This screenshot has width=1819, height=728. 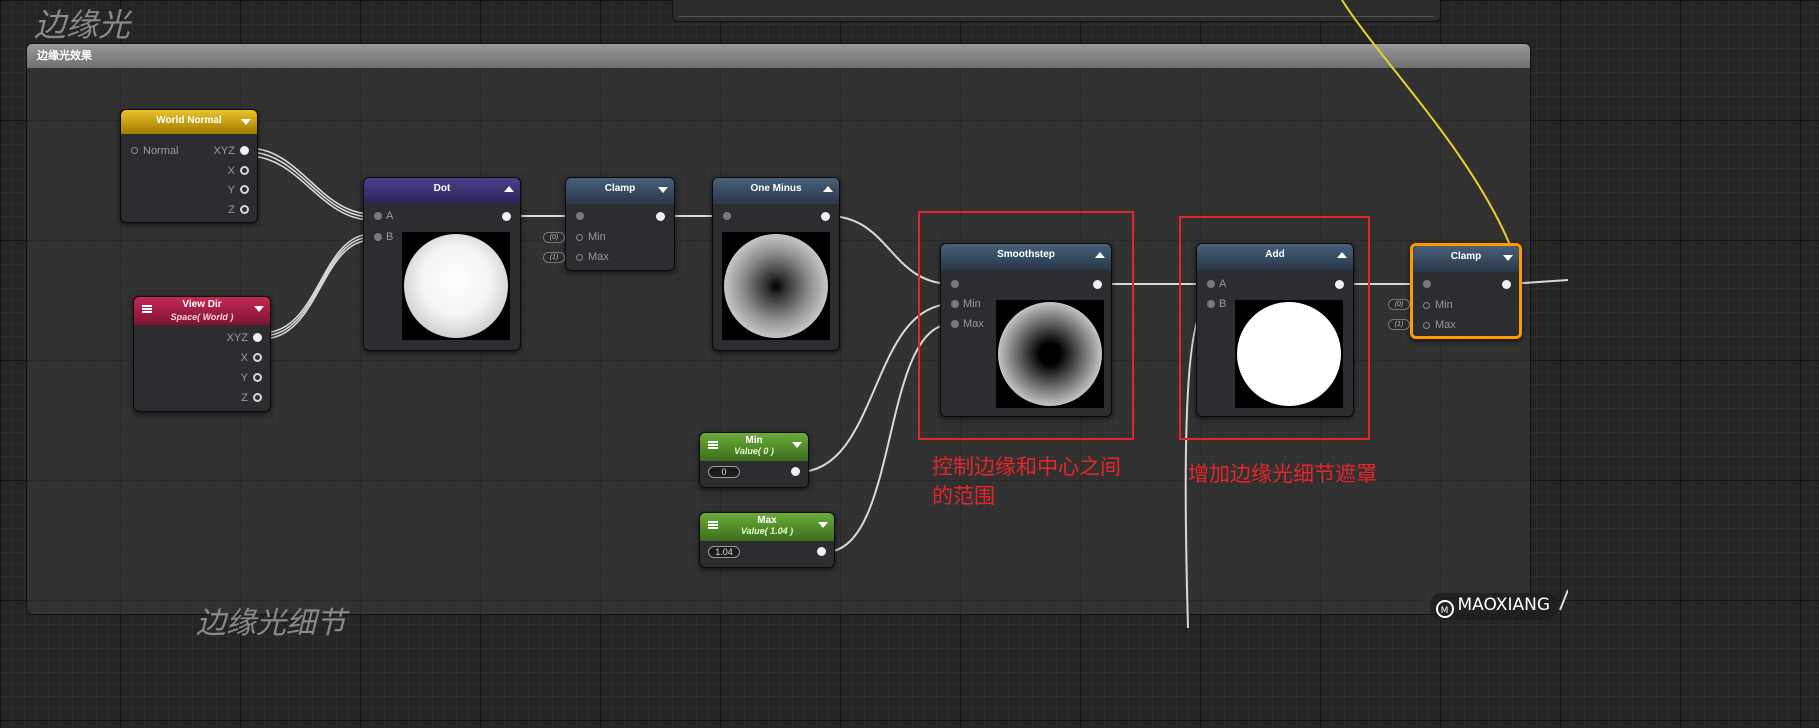 I want to click on one-minus-output-pin, so click(x=825, y=216).